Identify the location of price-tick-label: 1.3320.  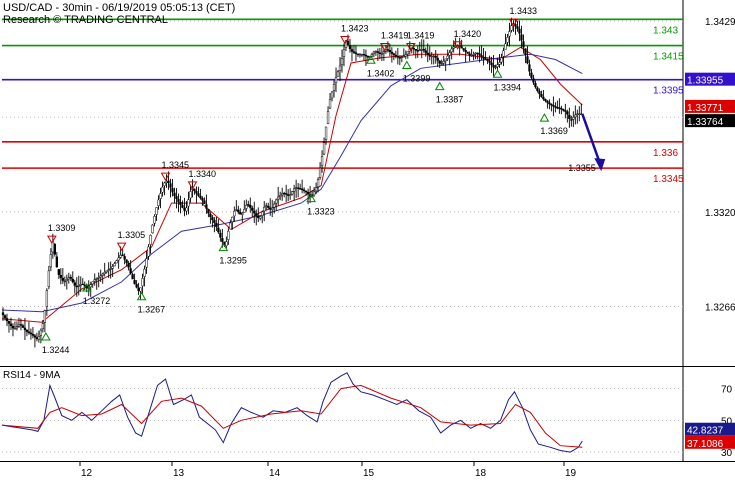
(720, 213).